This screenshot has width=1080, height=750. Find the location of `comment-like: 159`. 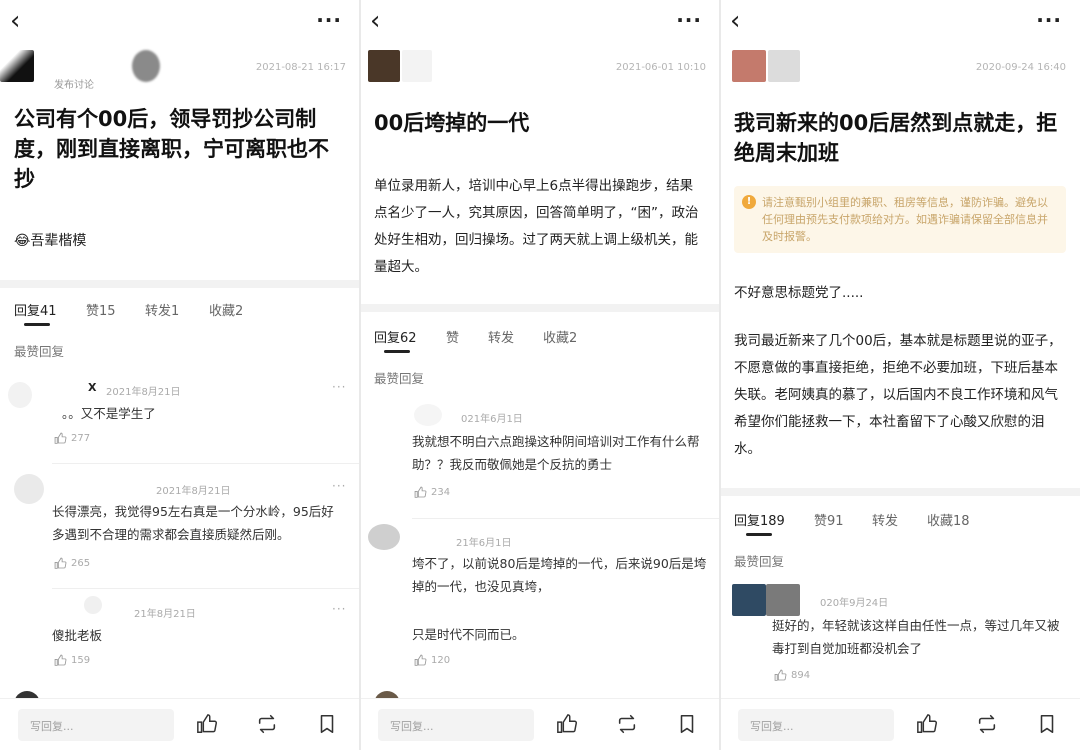

comment-like: 159 is located at coordinates (72, 660).